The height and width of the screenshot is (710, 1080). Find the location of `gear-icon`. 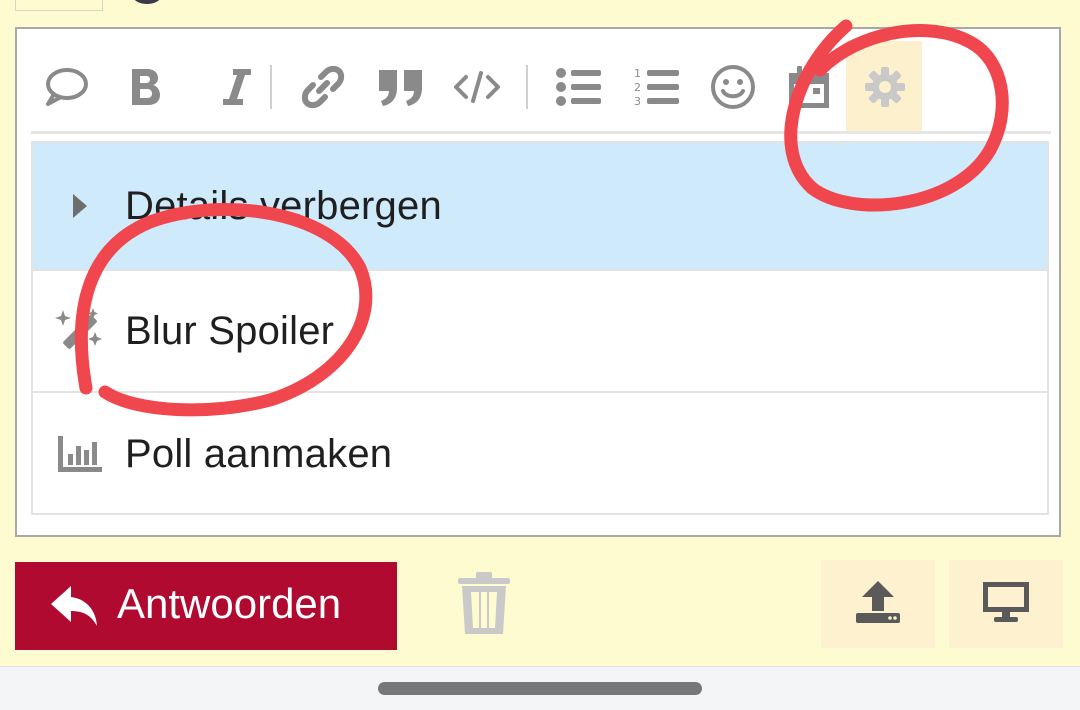

gear-icon is located at coordinates (885, 87).